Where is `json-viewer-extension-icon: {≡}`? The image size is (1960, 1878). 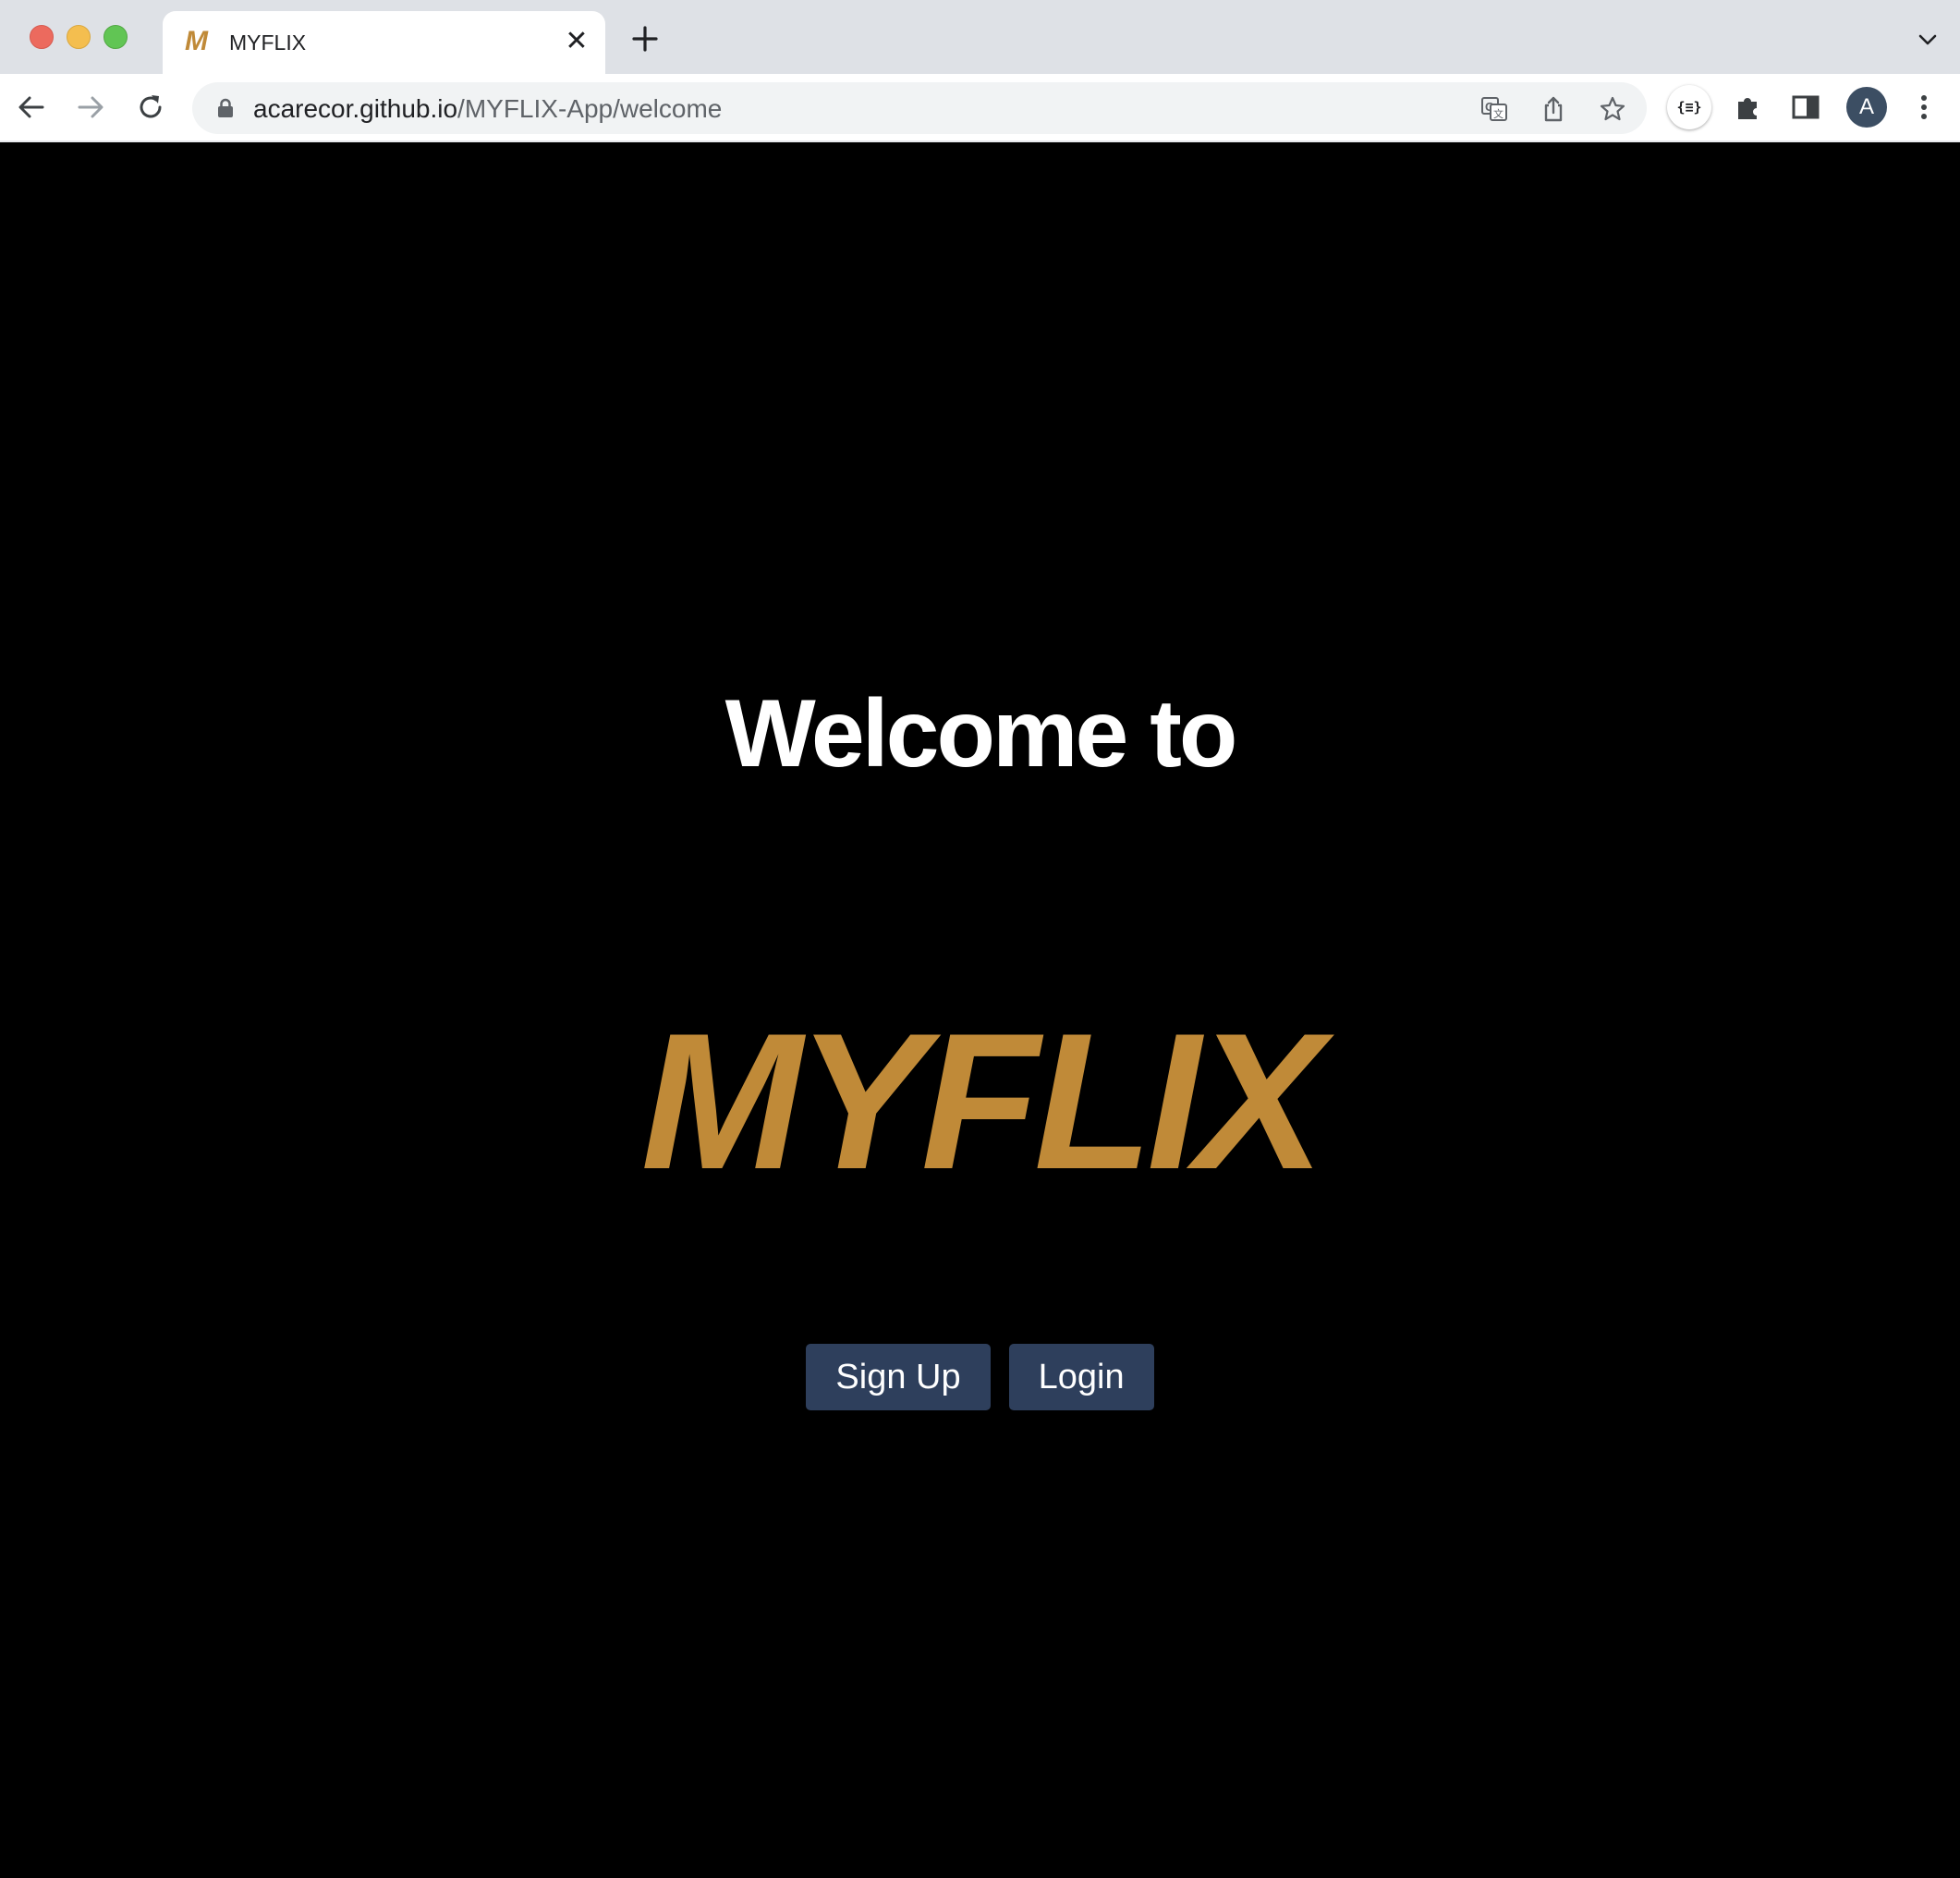
json-viewer-extension-icon: {≡} is located at coordinates (1689, 107).